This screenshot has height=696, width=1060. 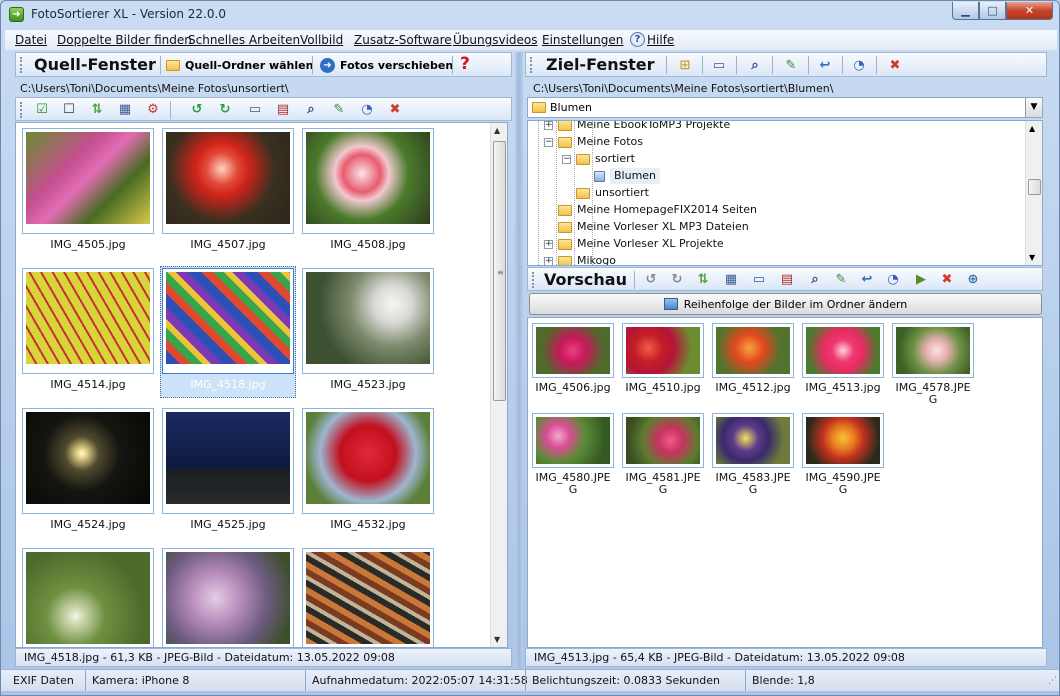 I want to click on resize-grip: ⋰, so click(x=1052, y=681).